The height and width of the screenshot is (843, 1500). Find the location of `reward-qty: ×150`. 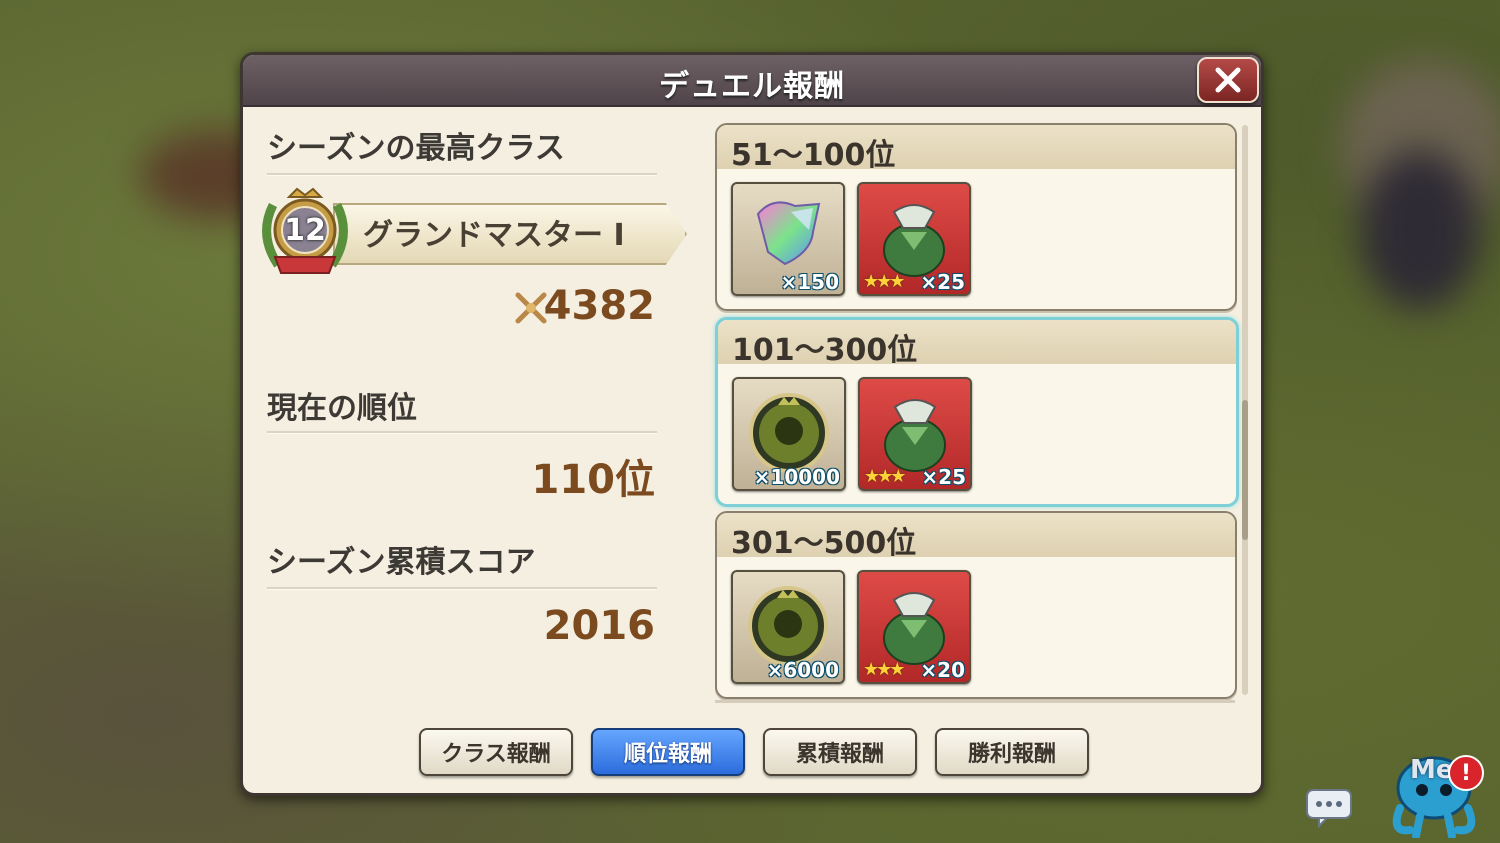

reward-qty: ×150 is located at coordinates (809, 282).